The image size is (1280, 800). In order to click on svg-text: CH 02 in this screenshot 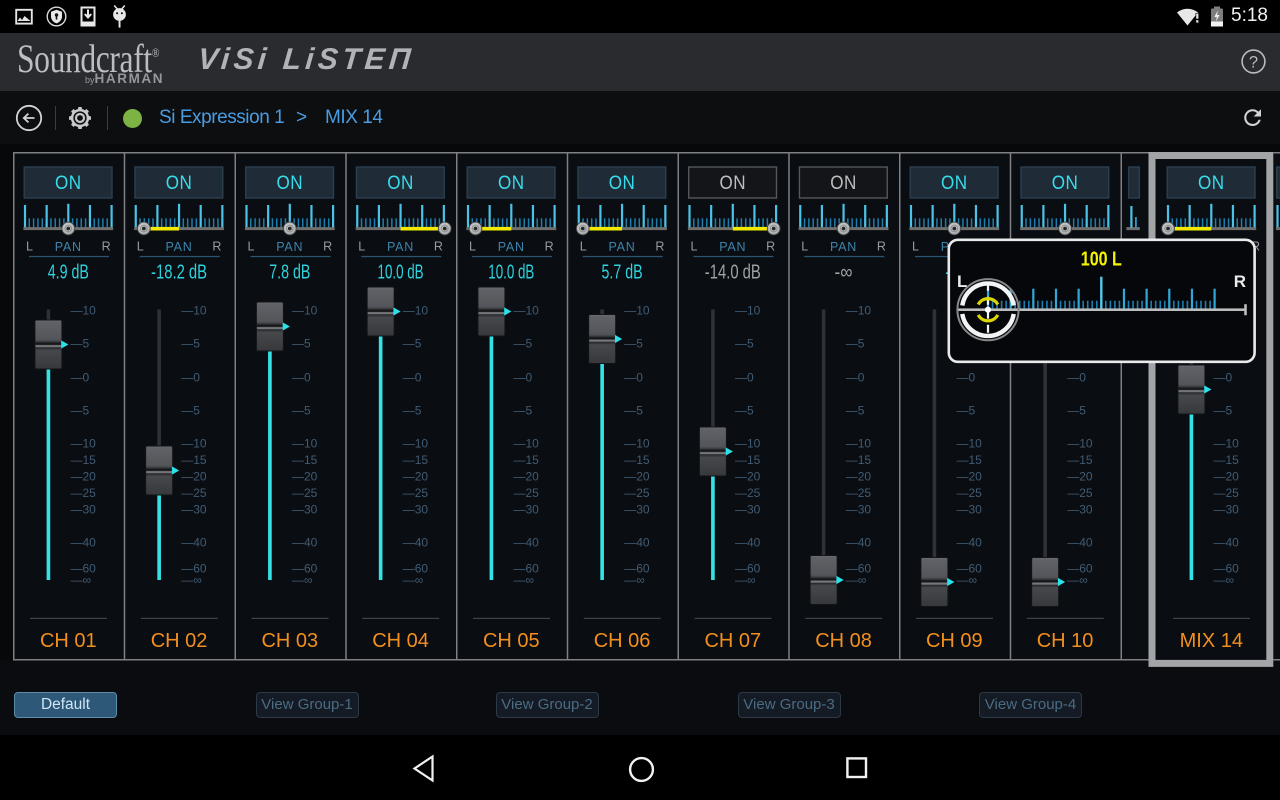, I will do `click(179, 640)`.